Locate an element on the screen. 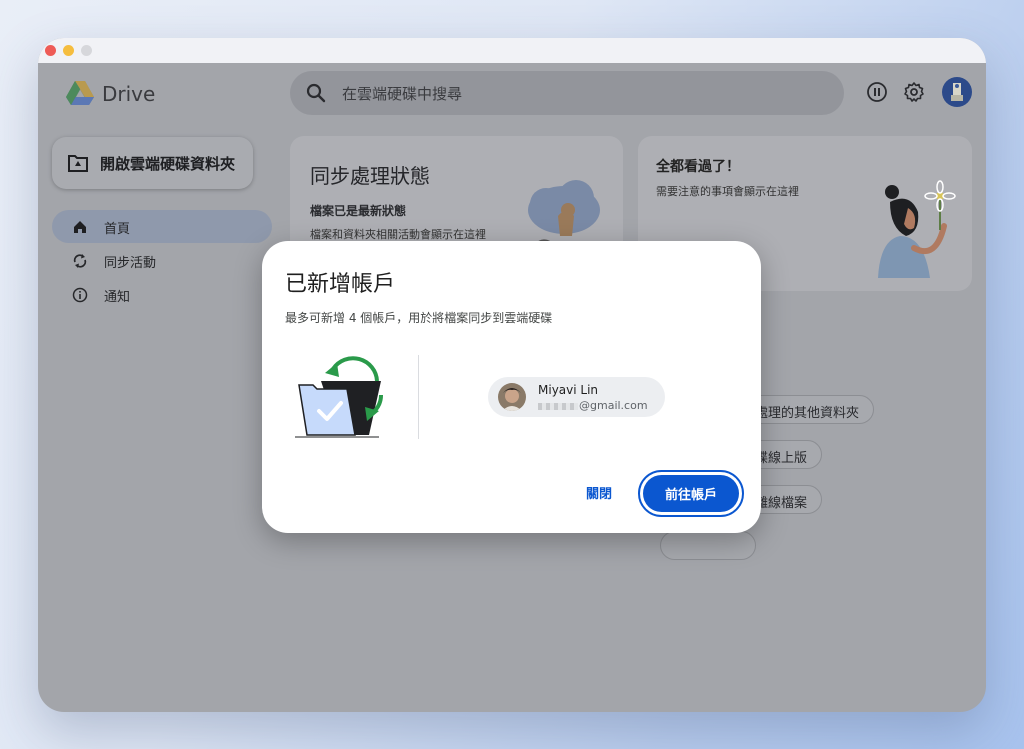  sidebar-item-notifications: 通知 is located at coordinates (162, 294).